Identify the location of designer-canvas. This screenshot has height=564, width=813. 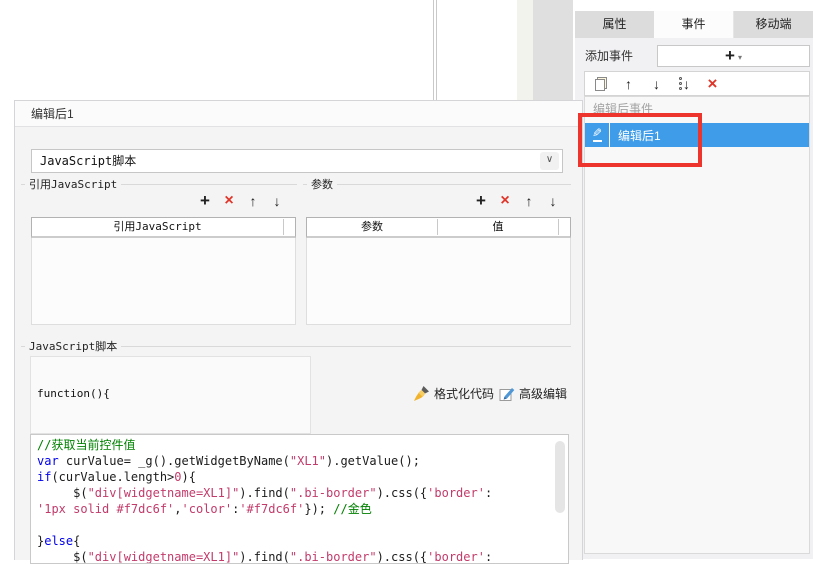
(287, 50).